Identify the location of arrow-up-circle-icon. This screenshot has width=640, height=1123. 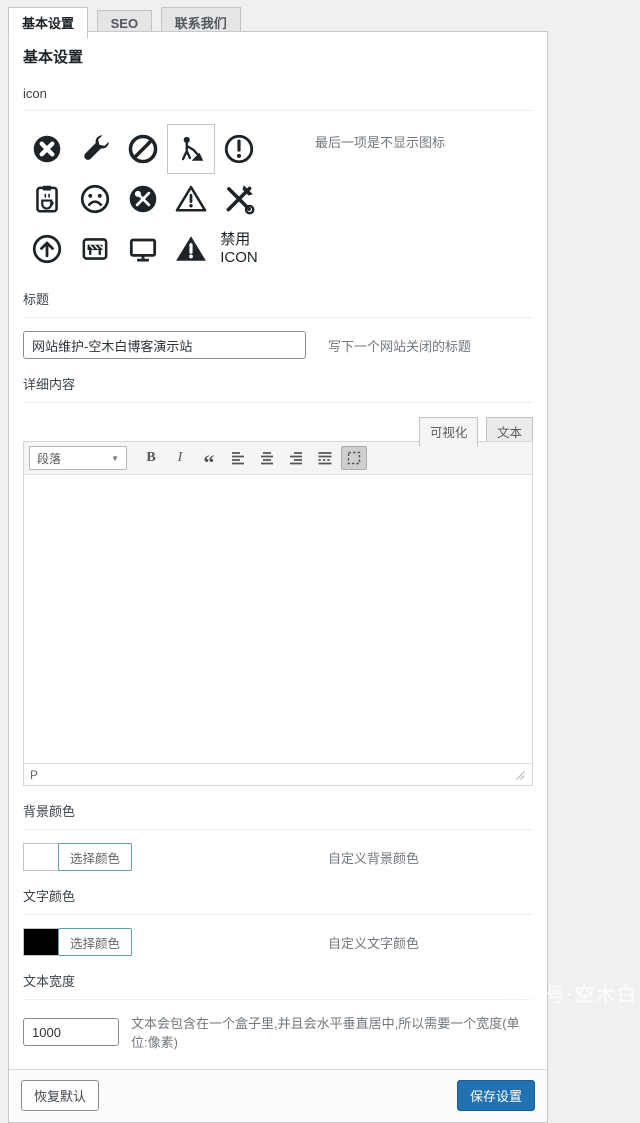
(47, 249).